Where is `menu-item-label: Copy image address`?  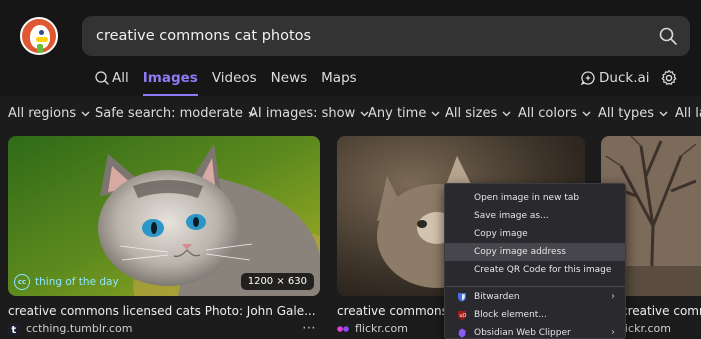 menu-item-label: Copy image address is located at coordinates (520, 252).